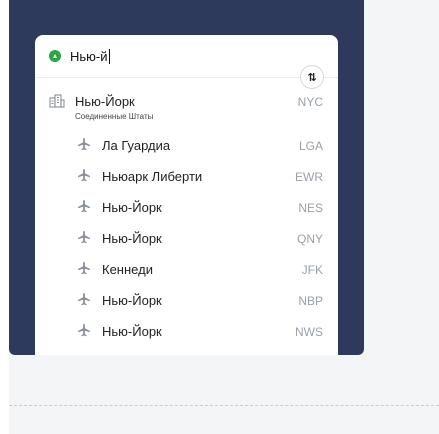 Image resolution: width=439 pixels, height=434 pixels. I want to click on swap-vertical-icon: ⇅, so click(312, 77).